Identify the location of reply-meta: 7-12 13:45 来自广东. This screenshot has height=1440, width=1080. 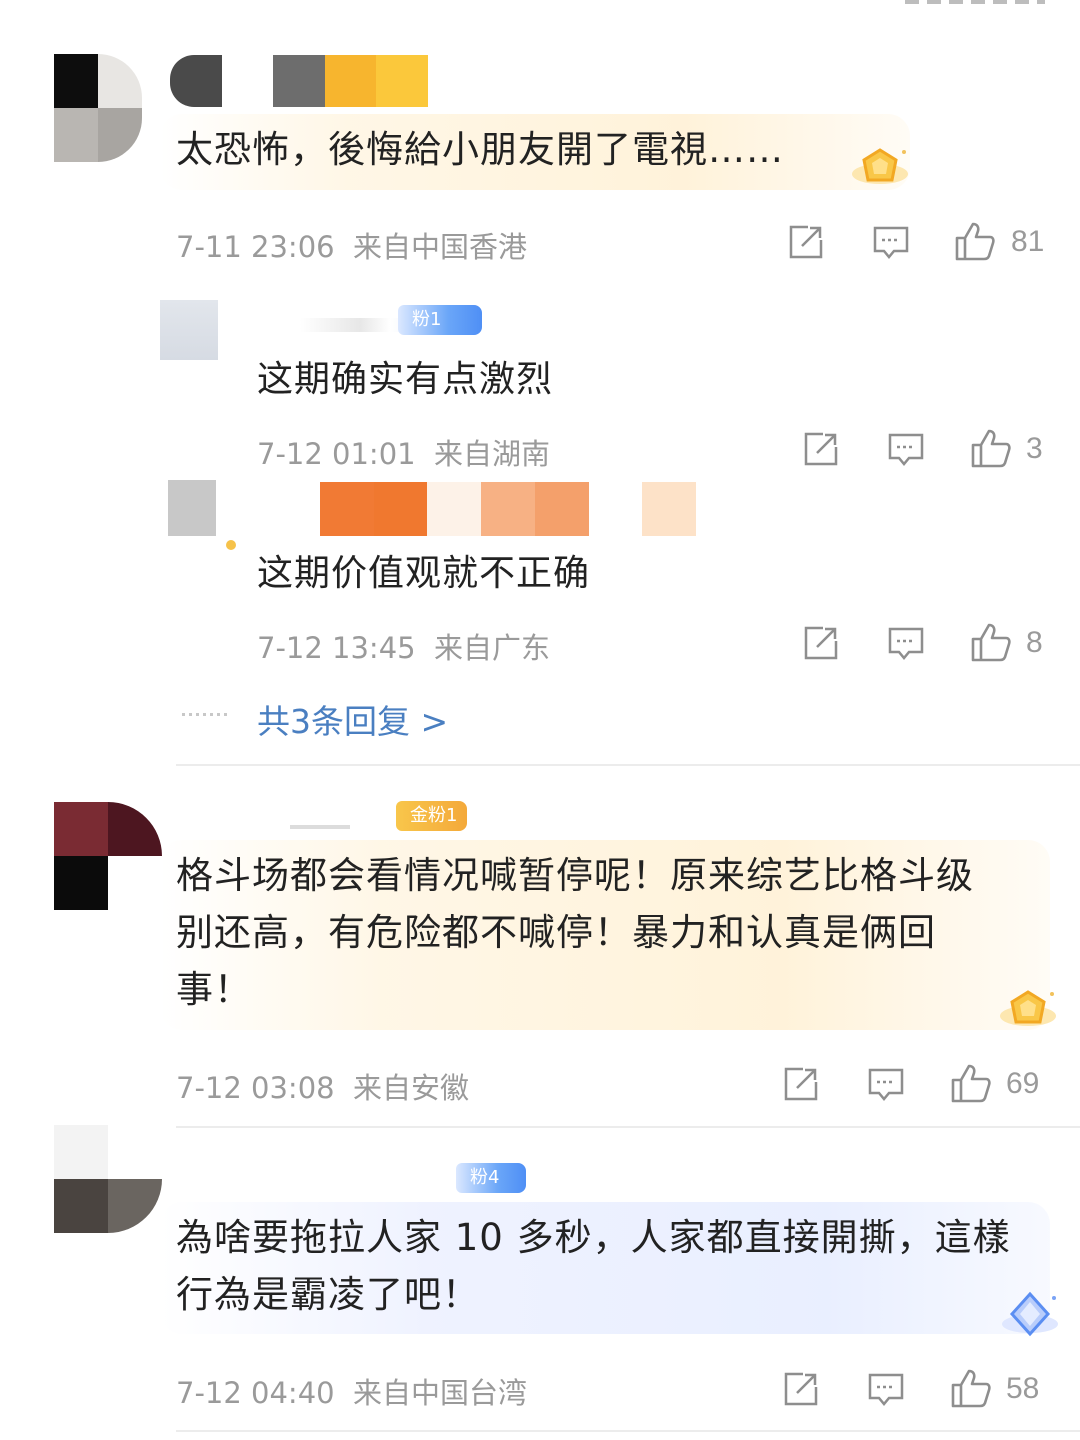
(403, 646).